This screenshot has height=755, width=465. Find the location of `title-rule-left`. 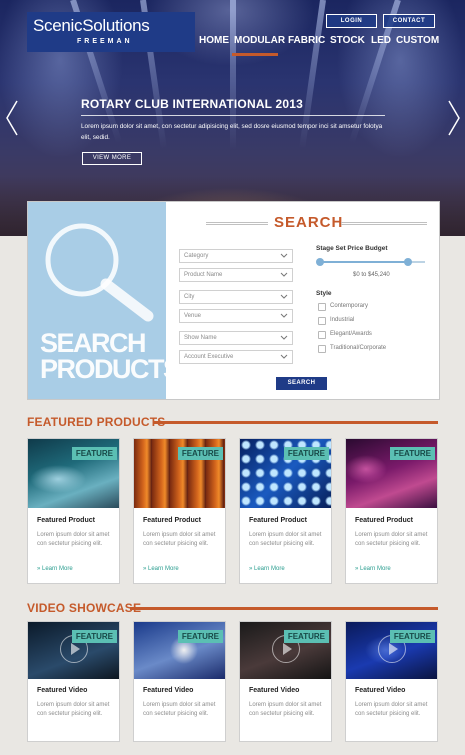

title-rule-left is located at coordinates (237, 223).